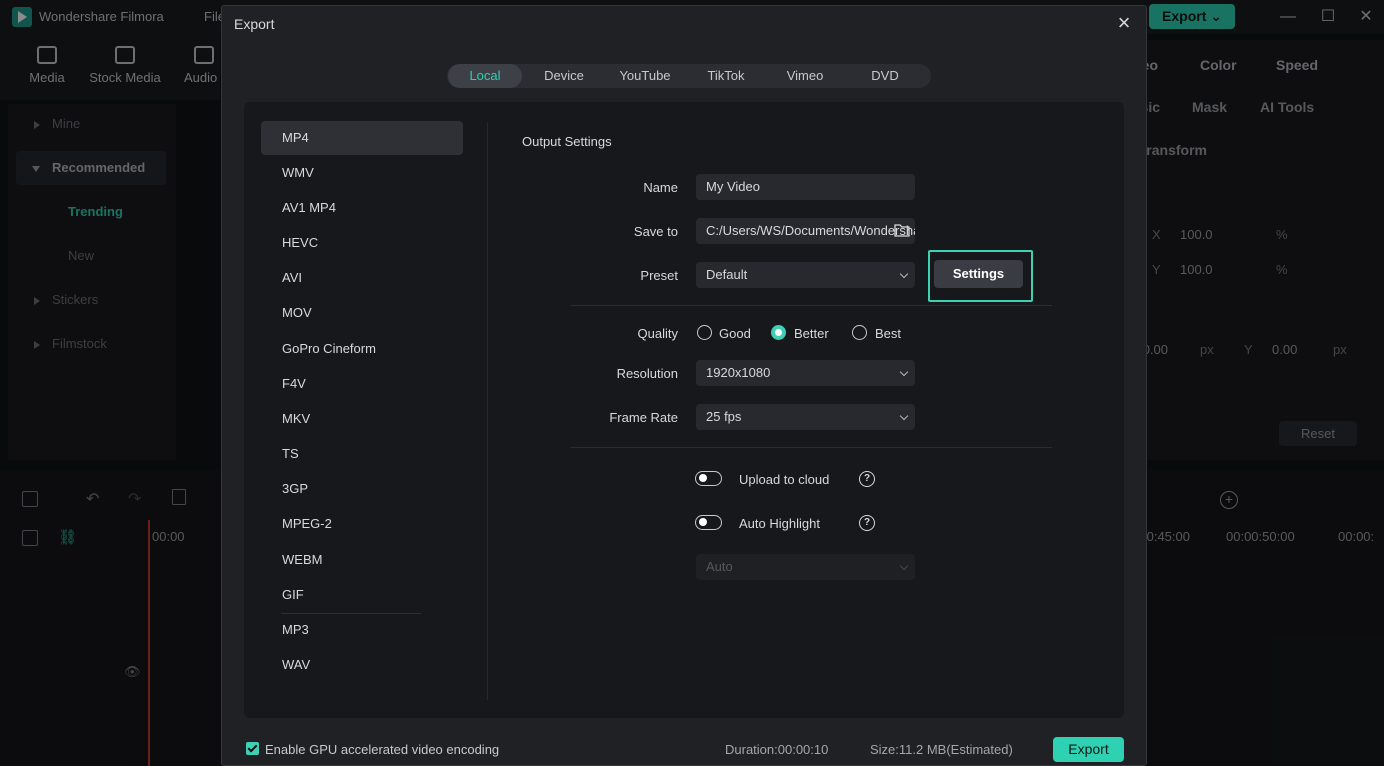 The width and height of the screenshot is (1384, 766). I want to click on format-3gp: 3GP, so click(362, 489).